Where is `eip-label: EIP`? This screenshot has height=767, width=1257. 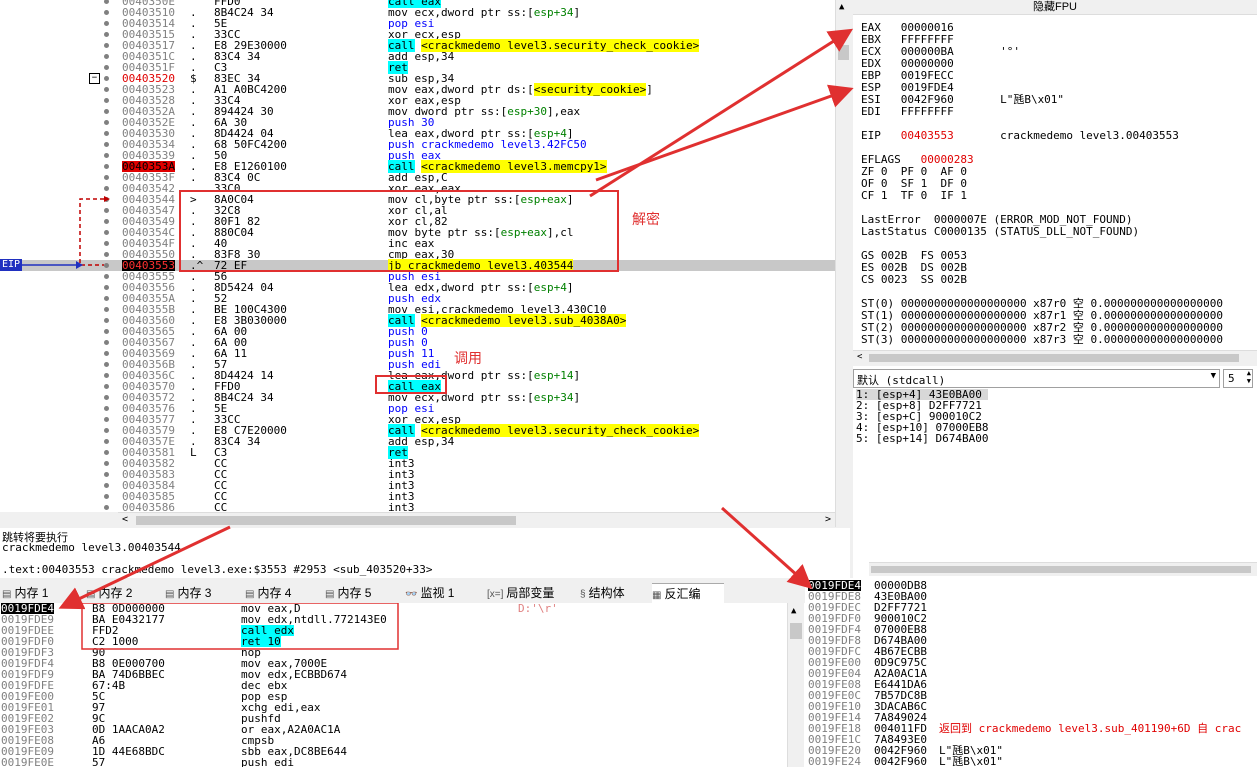 eip-label: EIP is located at coordinates (11, 265).